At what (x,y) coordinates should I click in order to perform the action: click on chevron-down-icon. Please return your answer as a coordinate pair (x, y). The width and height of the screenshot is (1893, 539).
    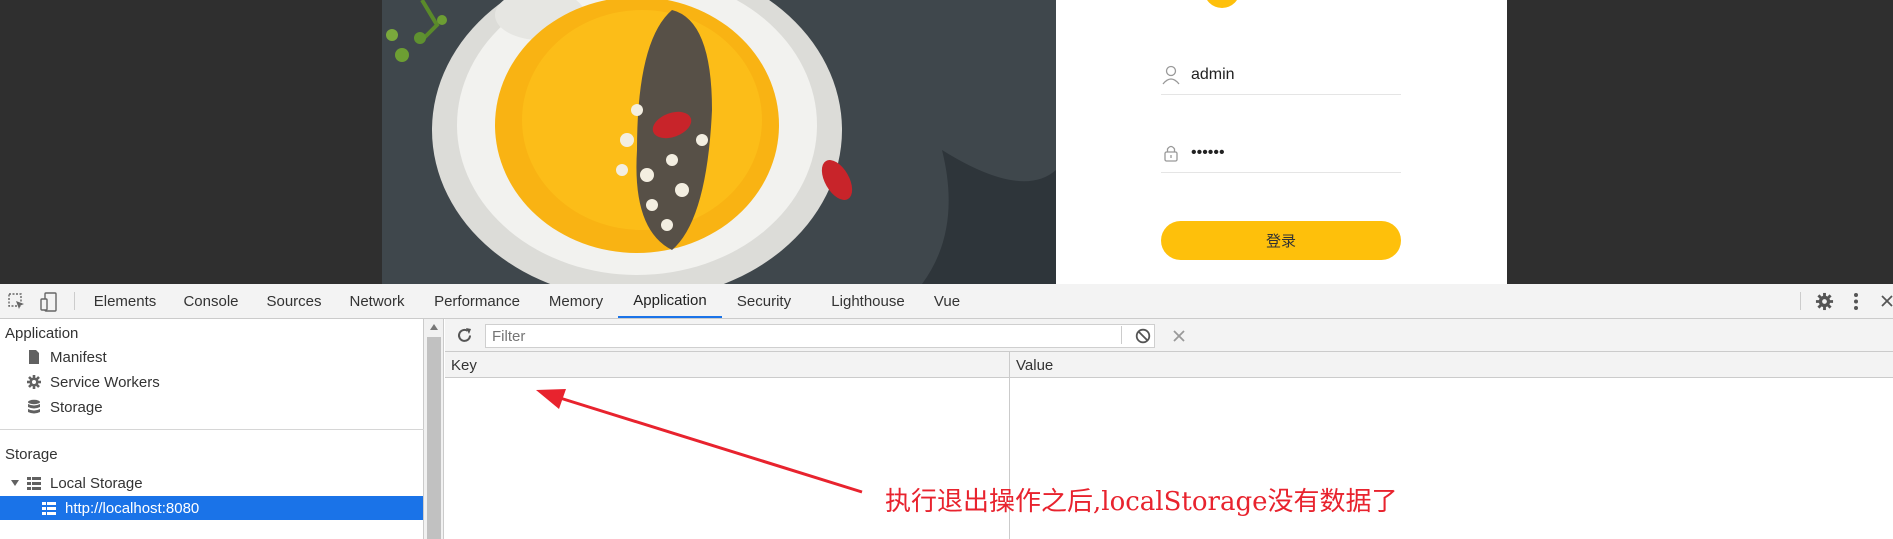
    Looking at the image, I should click on (15, 483).